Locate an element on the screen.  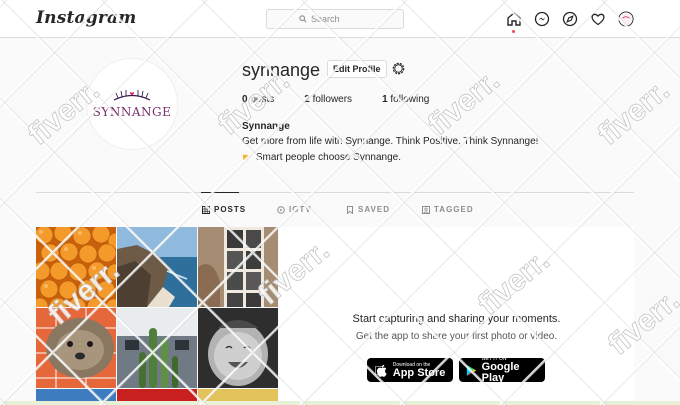
edit-profile-button: Edit Profile is located at coordinates (357, 69).